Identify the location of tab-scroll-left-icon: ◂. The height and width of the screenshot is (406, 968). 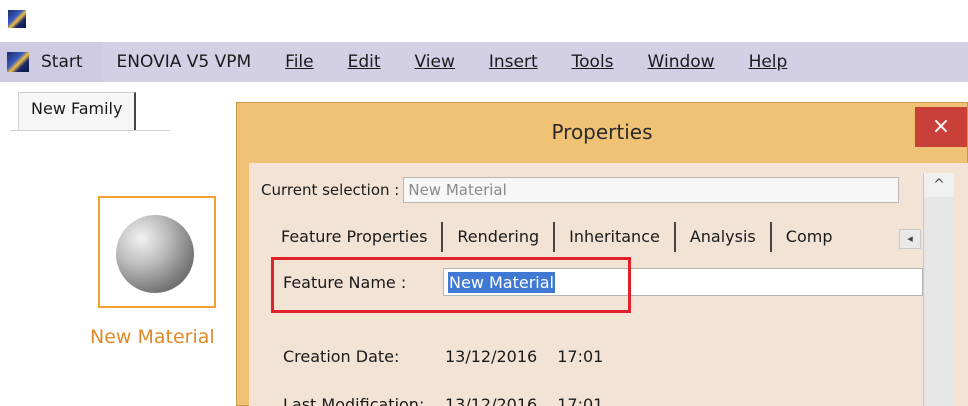
(910, 239).